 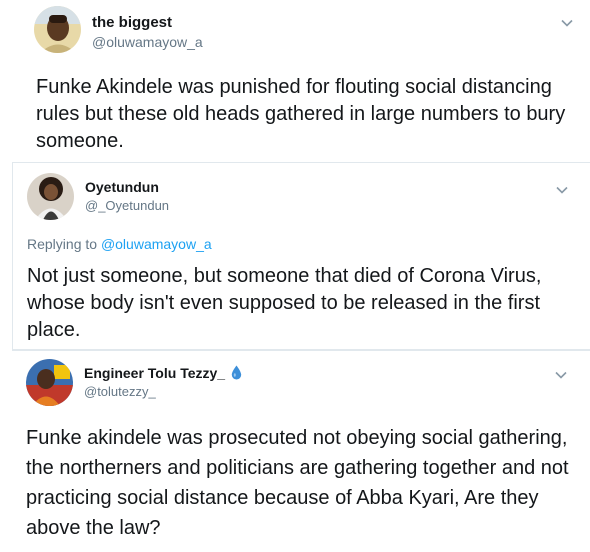 What do you see at coordinates (132, 22) in the screenshot?
I see `display-name: the biggest` at bounding box center [132, 22].